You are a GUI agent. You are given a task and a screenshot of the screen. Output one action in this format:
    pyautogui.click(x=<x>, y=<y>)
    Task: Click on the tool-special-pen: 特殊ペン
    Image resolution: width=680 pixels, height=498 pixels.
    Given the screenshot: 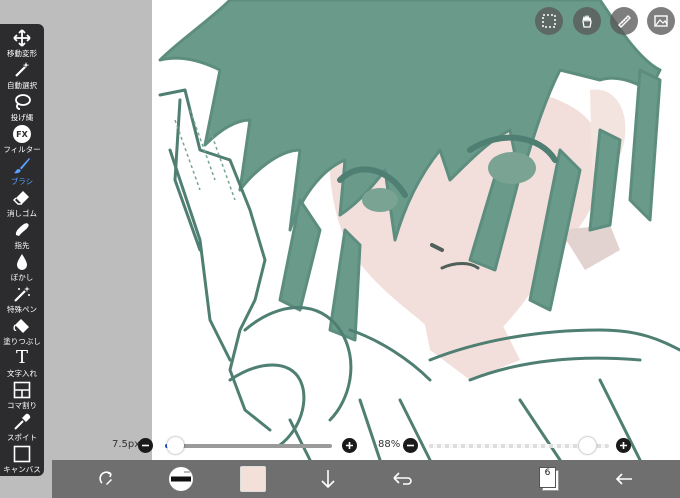 What is the action you would take?
    pyautogui.click(x=22, y=300)
    